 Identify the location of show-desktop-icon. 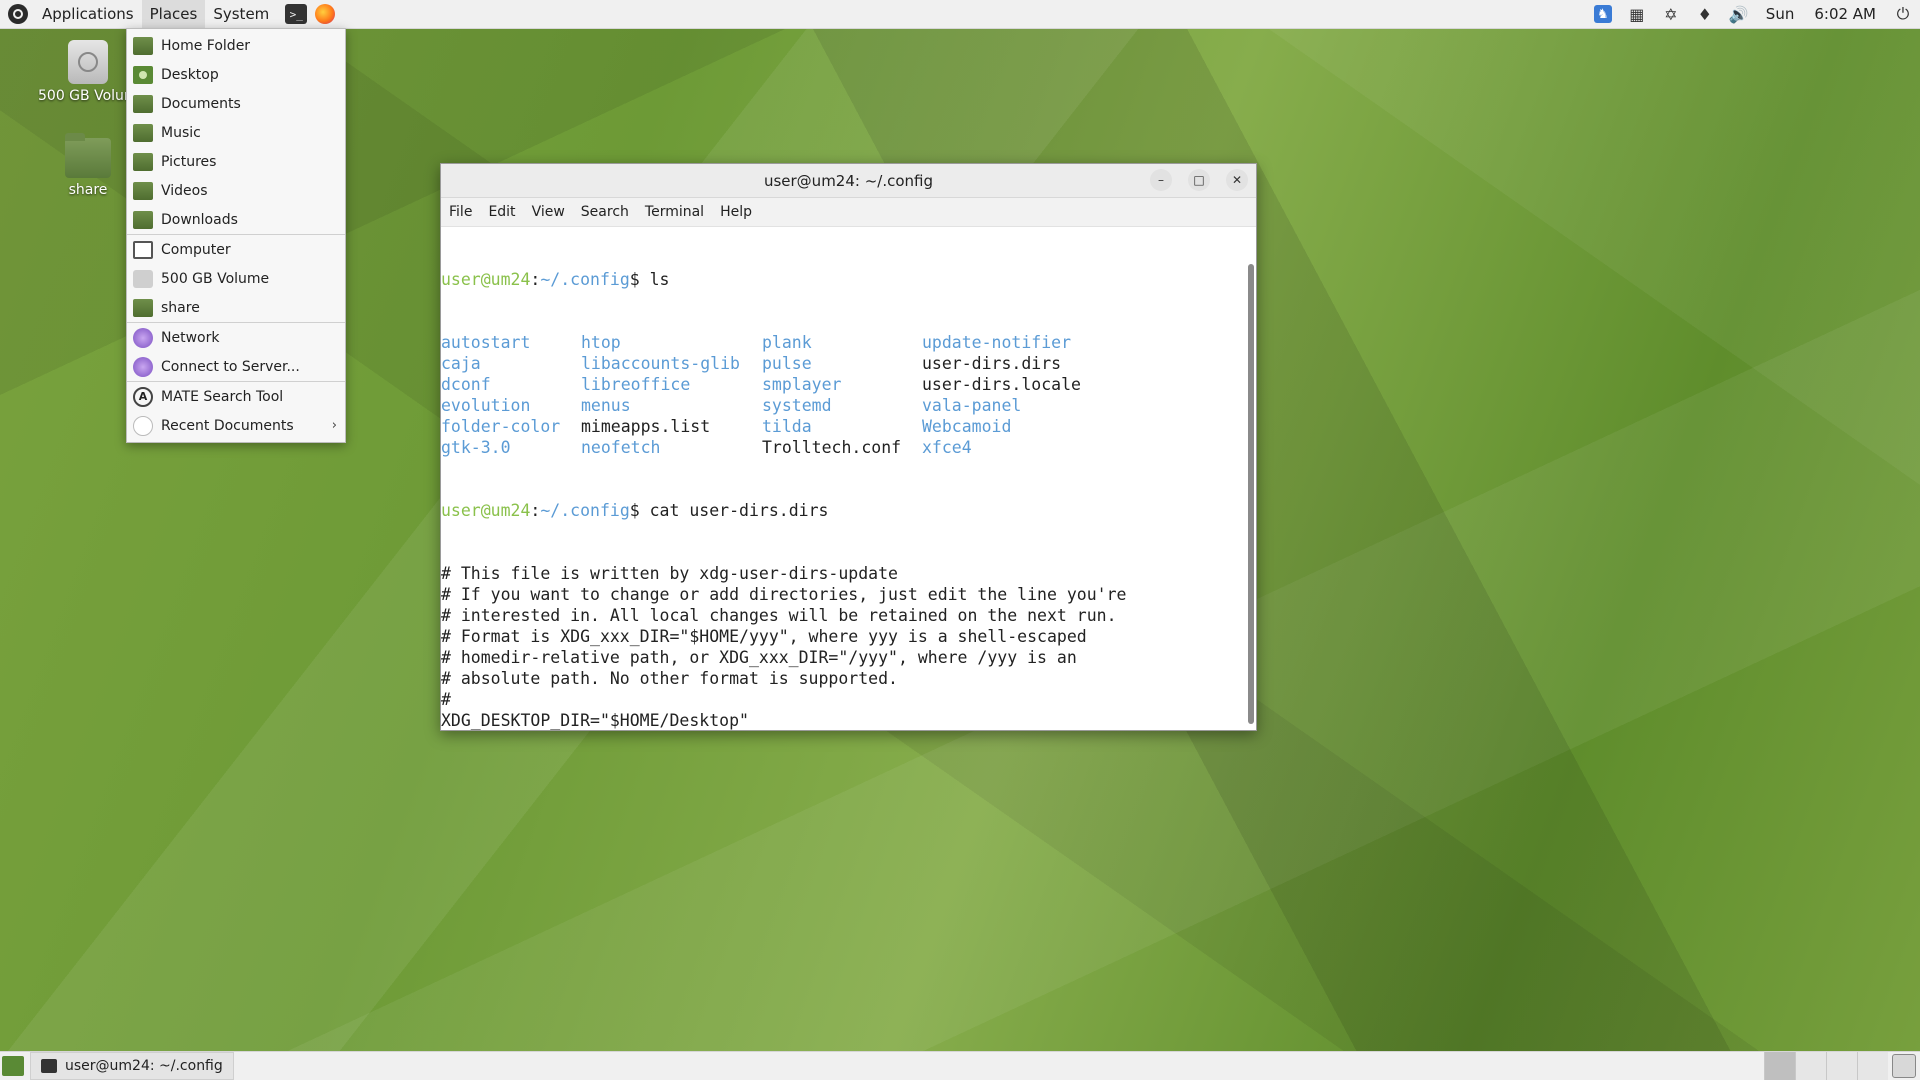
(13, 1066).